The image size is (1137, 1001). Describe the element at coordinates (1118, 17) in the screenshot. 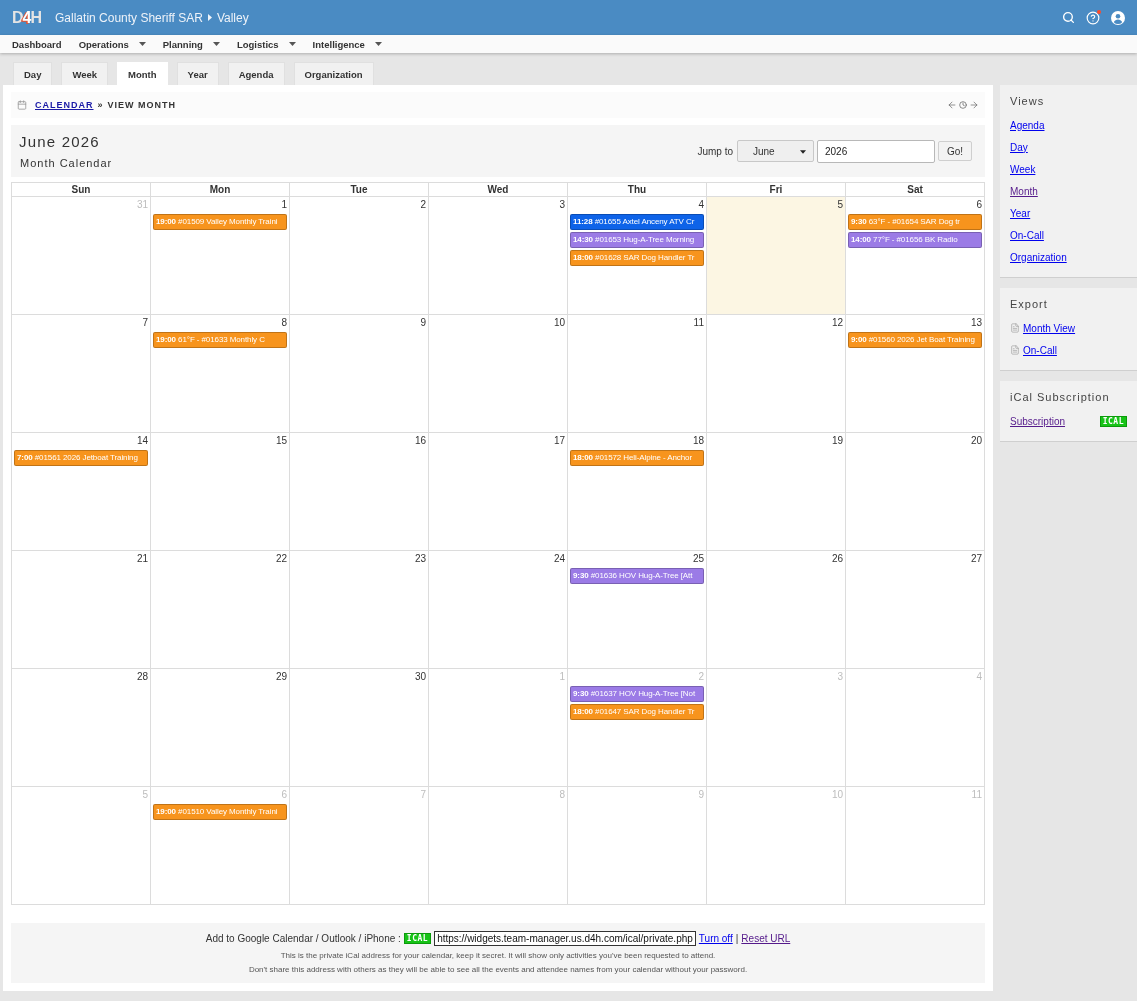

I see `user-avatar-icon` at that location.